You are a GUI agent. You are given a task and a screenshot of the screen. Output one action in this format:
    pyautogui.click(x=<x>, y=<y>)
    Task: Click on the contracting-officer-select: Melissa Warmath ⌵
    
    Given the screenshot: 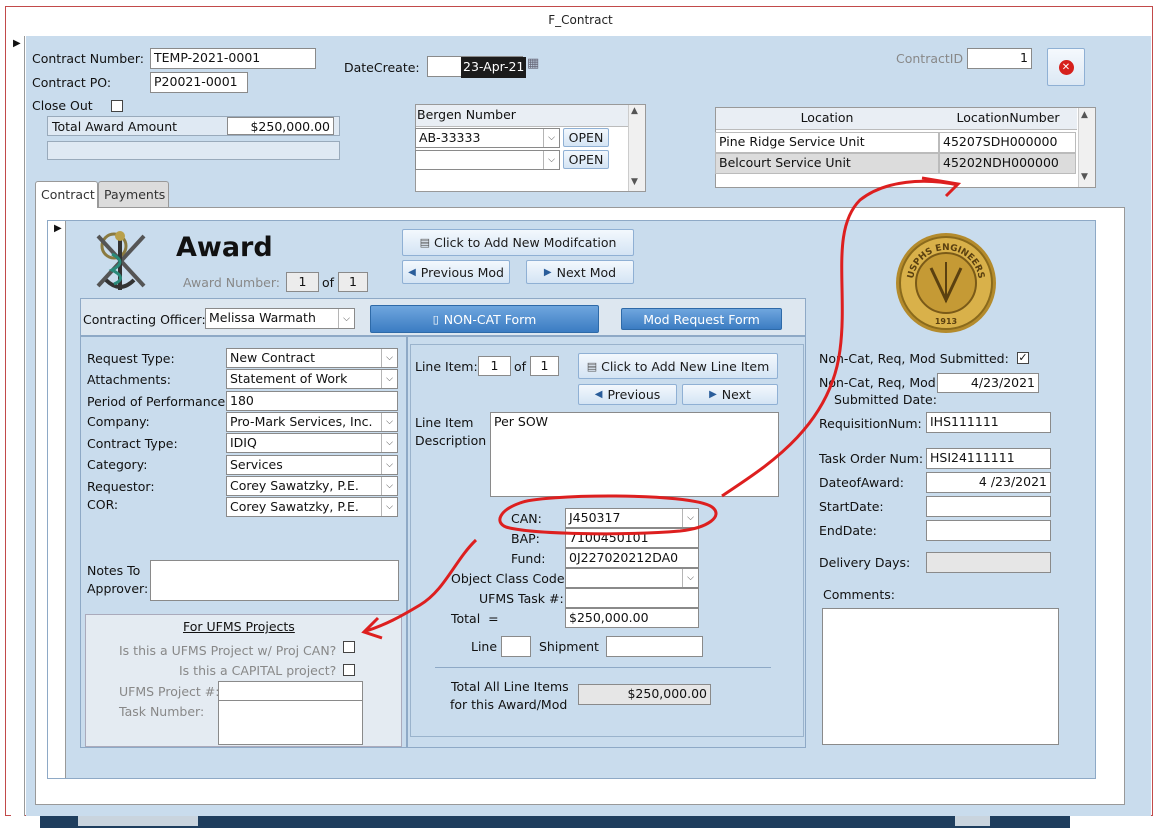 What is the action you would take?
    pyautogui.click(x=280, y=318)
    